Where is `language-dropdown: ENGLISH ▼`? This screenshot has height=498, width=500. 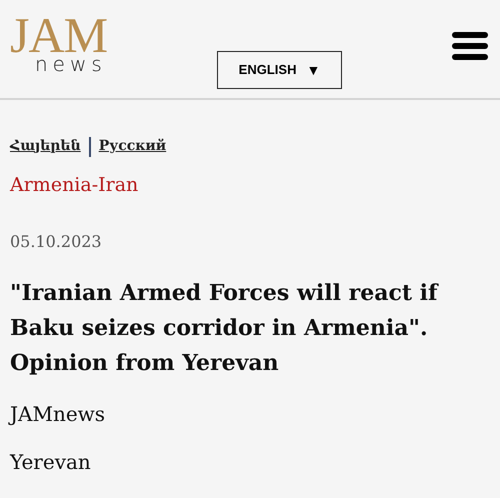 language-dropdown: ENGLISH ▼ is located at coordinates (279, 70).